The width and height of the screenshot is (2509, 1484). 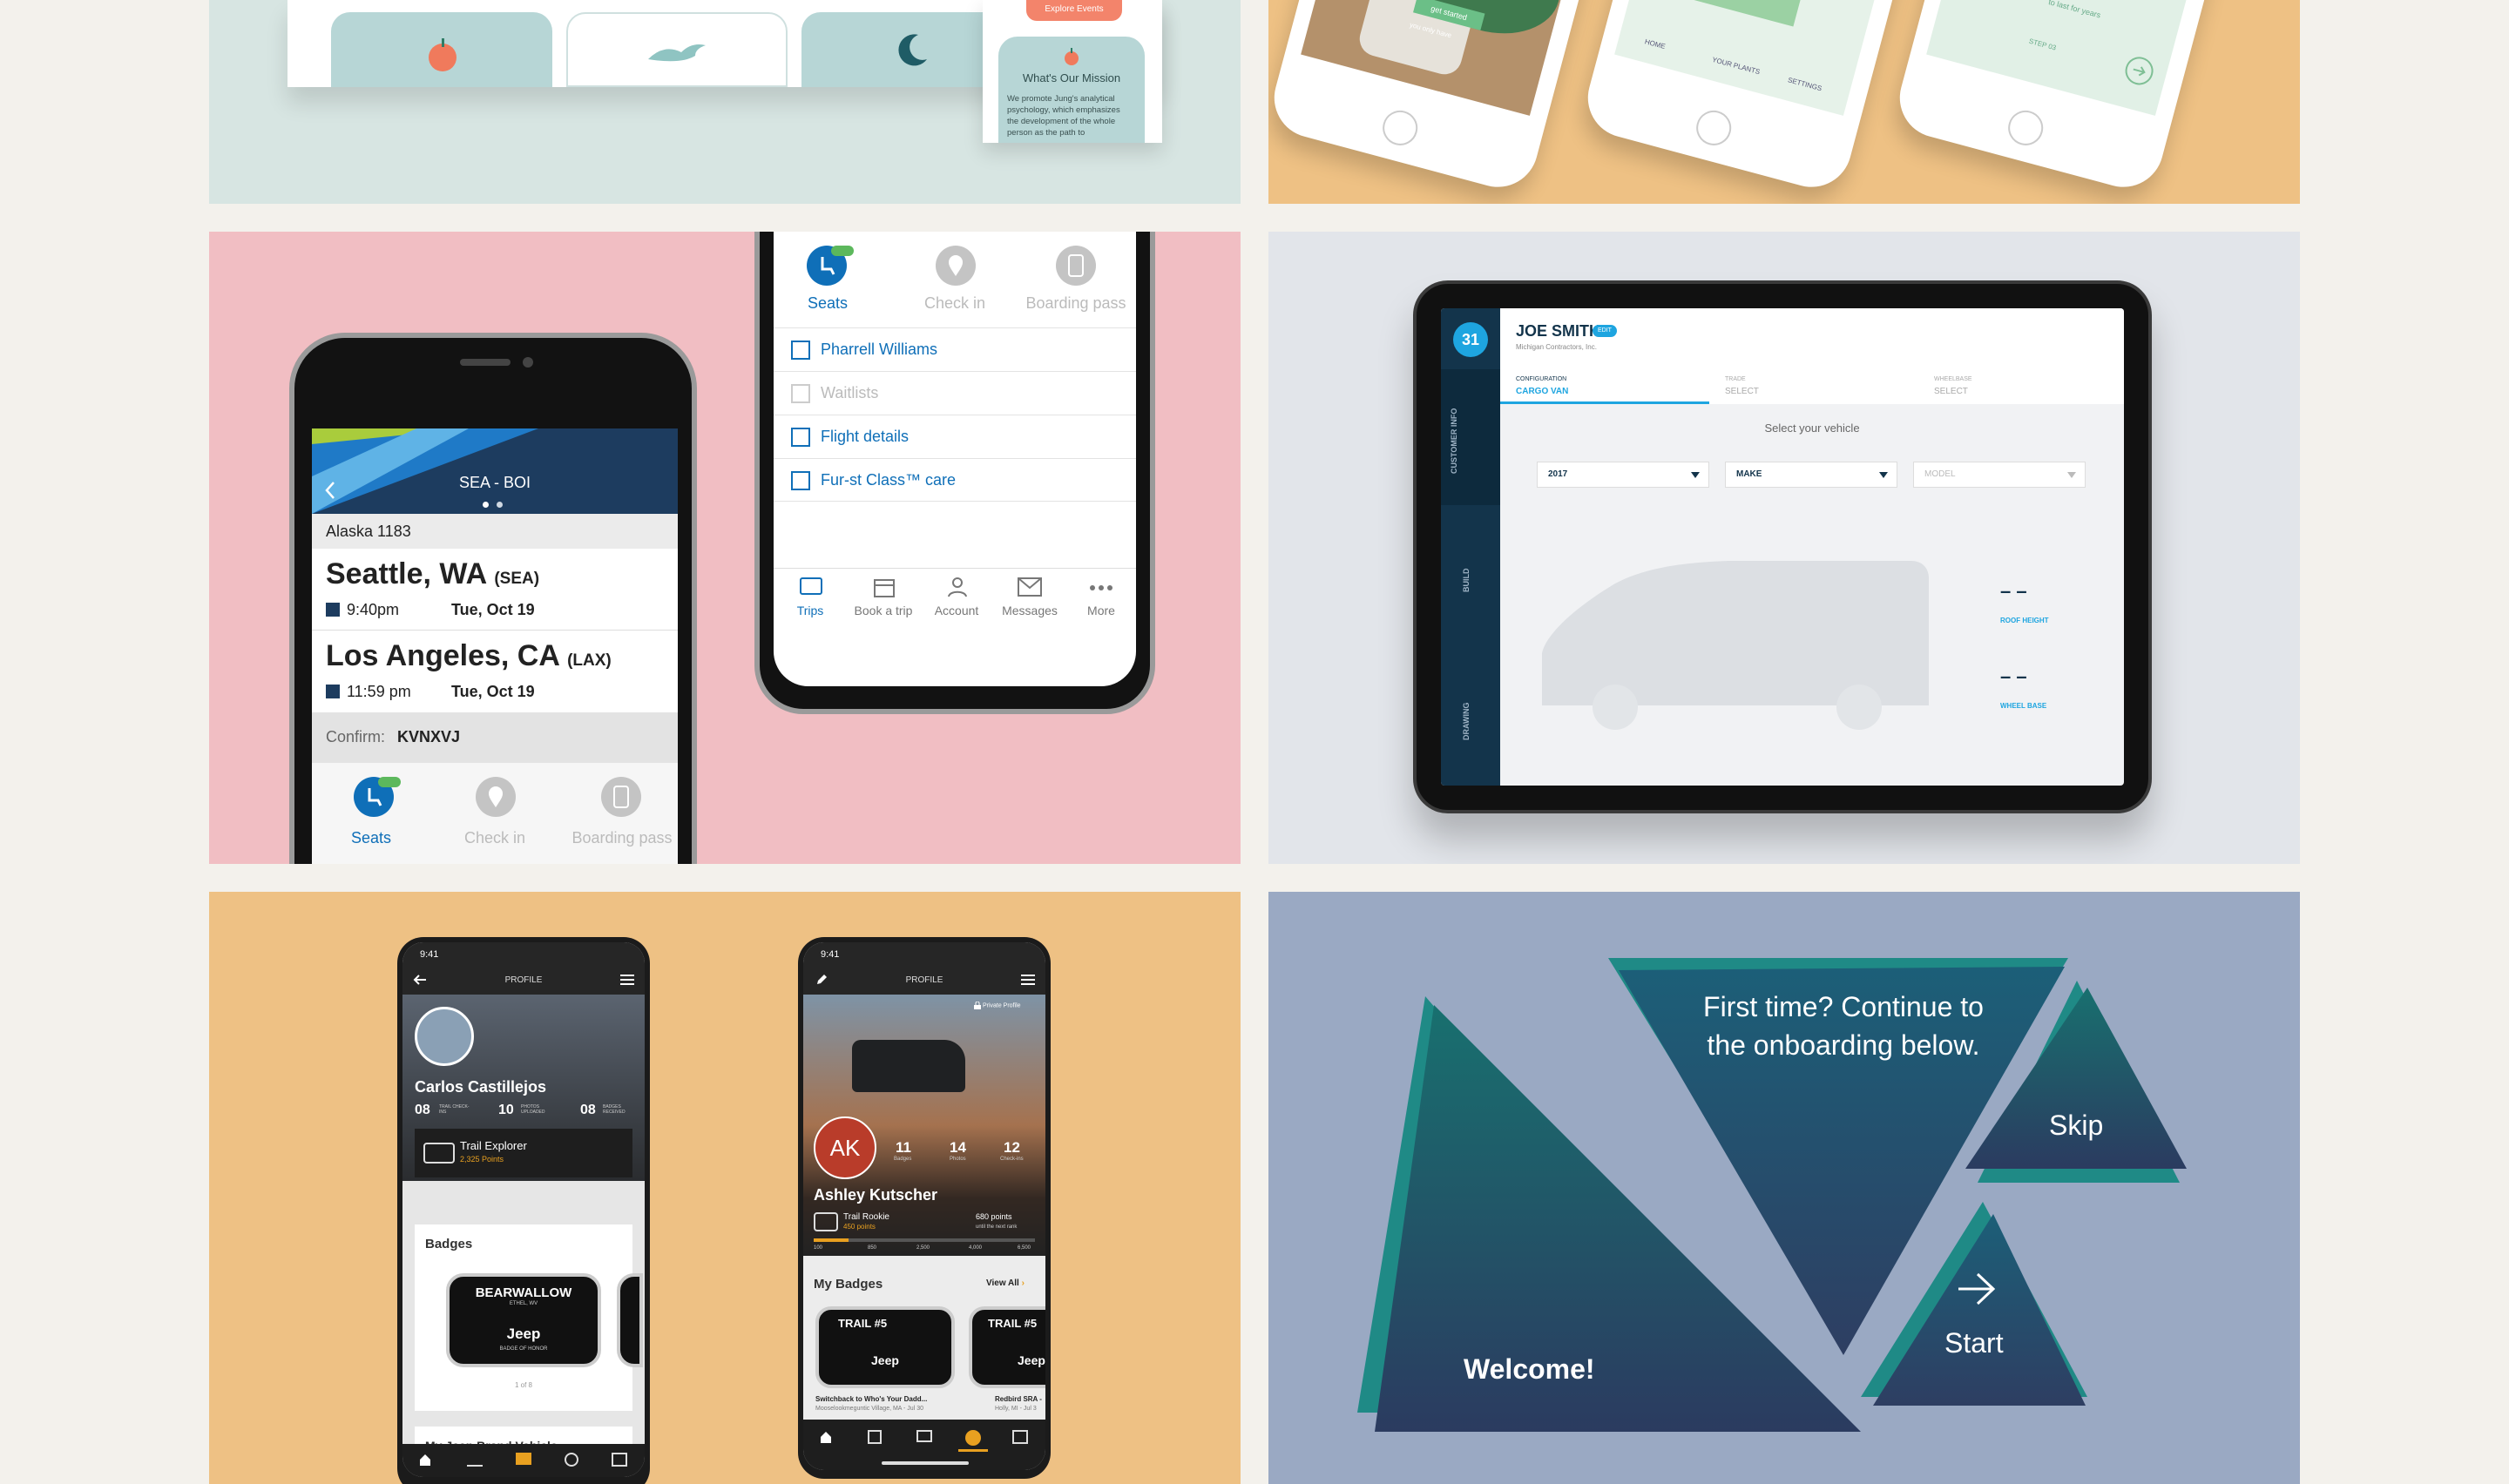 What do you see at coordinates (496, 797) in the screenshot?
I see `location-pin-icon` at bounding box center [496, 797].